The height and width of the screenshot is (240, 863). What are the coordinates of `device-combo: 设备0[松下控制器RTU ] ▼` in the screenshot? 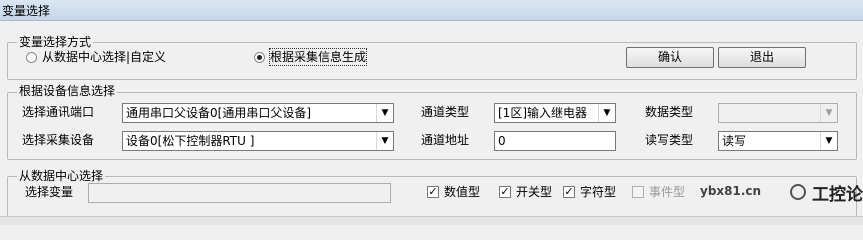 It's located at (258, 141).